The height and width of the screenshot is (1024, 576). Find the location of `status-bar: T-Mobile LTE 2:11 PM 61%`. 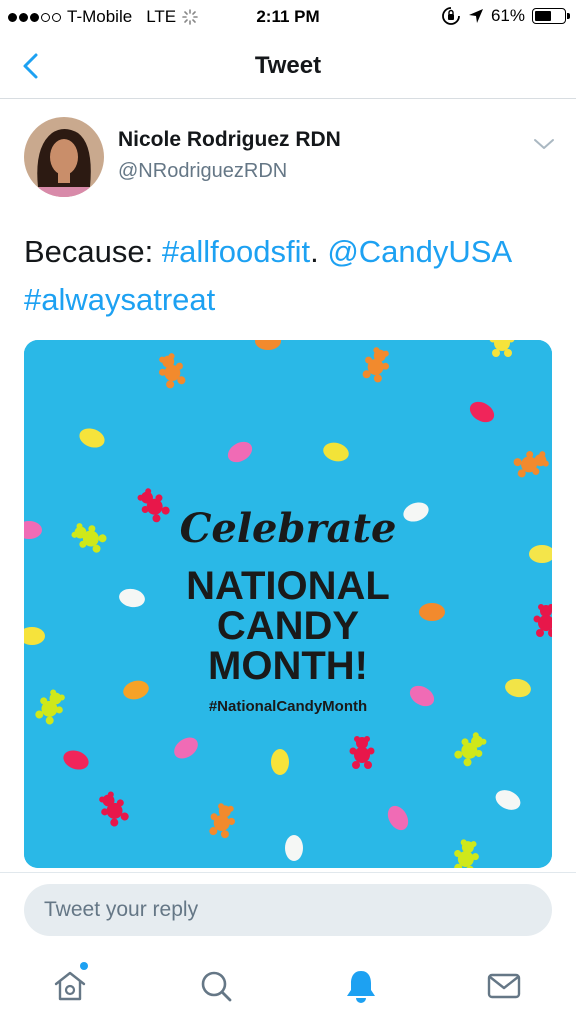

status-bar: T-Mobile LTE 2:11 PM 61% is located at coordinates (288, 18).